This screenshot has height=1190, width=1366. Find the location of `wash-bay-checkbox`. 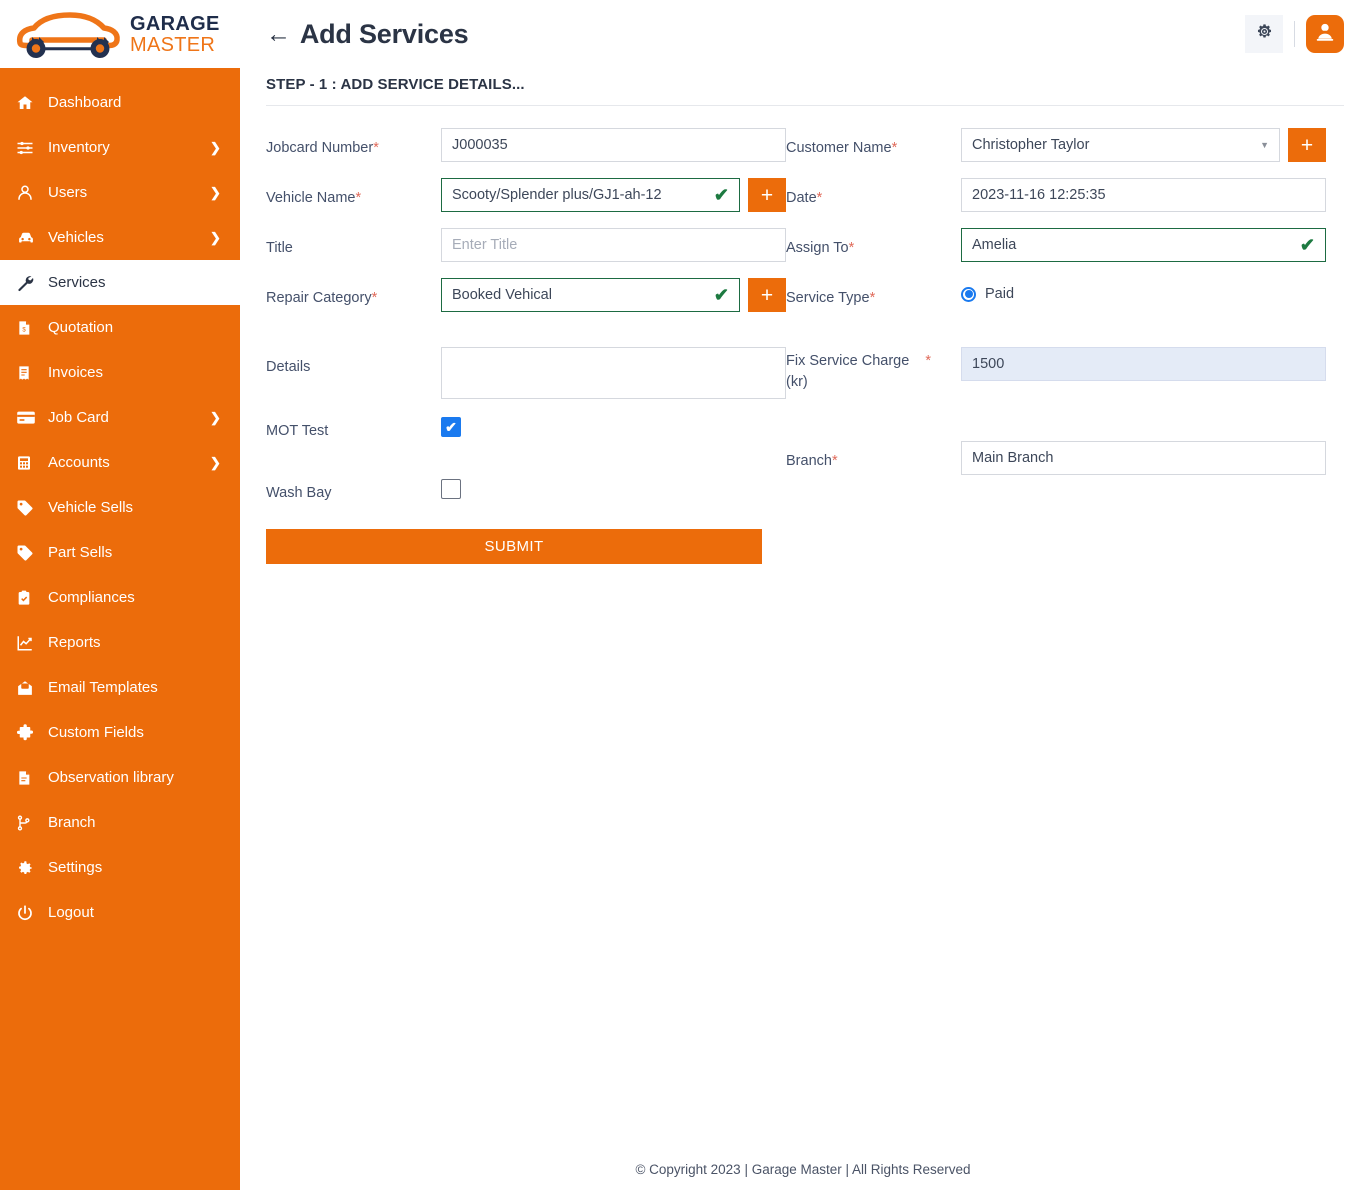

wash-bay-checkbox is located at coordinates (451, 489).